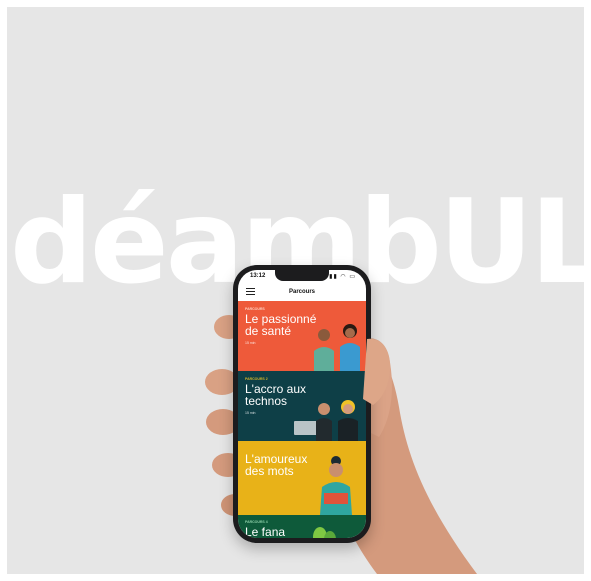  I want to click on nav-title: Parcours, so click(301, 292).